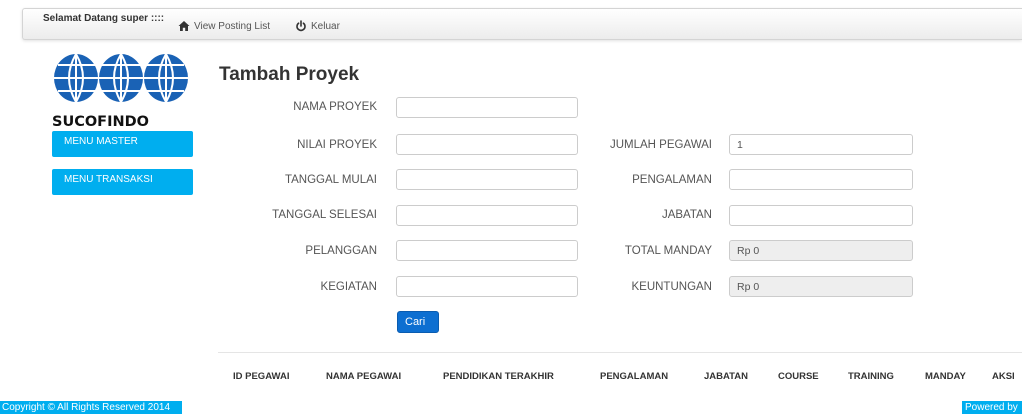  Describe the element at coordinates (668, 251) in the screenshot. I see `total-manday-label: TOTAL MANDAY` at that location.